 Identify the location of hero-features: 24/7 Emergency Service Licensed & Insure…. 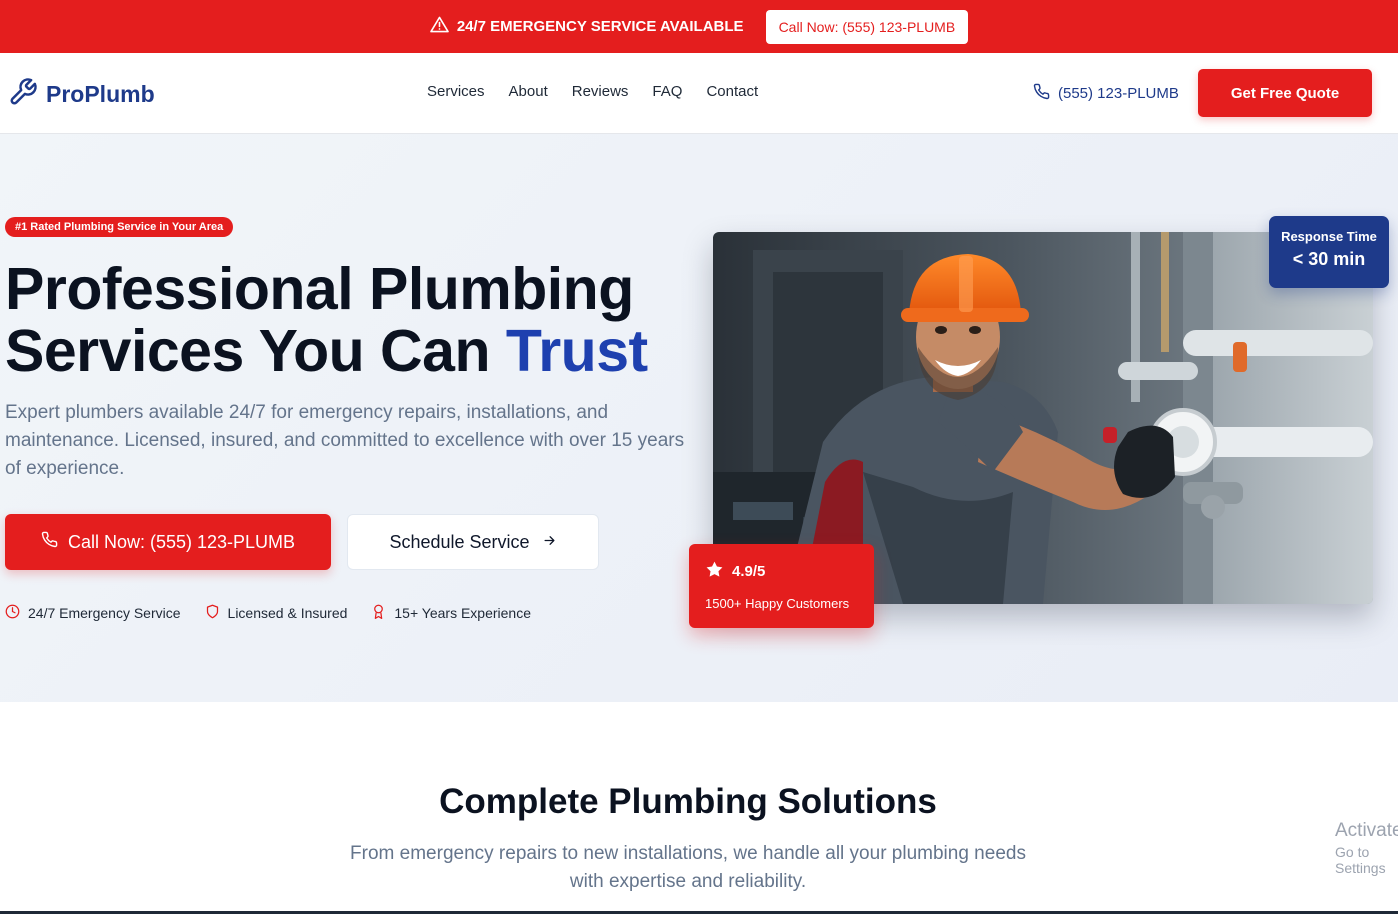
(268, 613).